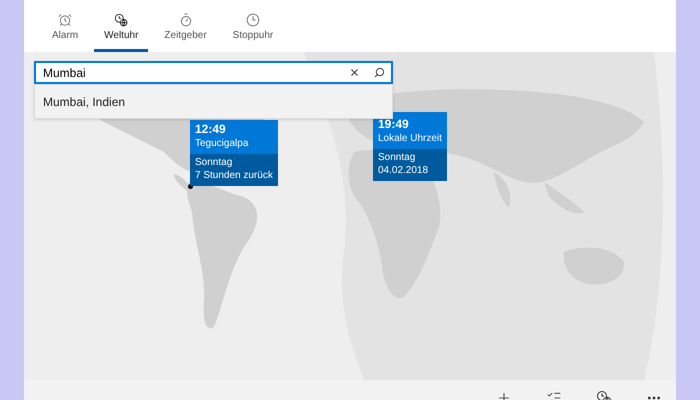  Describe the element at coordinates (185, 20) in the screenshot. I see `timer-icon` at that location.